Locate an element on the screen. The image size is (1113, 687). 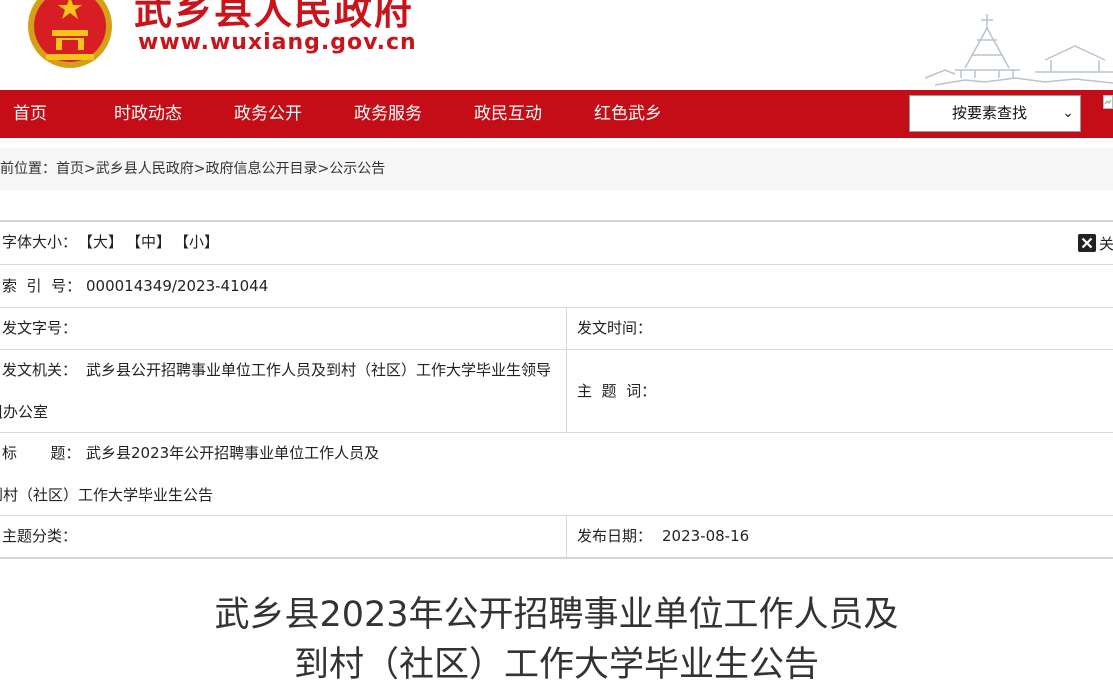
broken-image-icon is located at coordinates (1108, 102).